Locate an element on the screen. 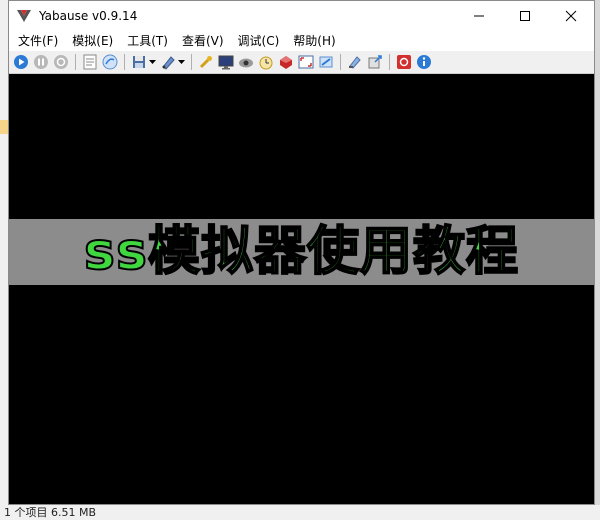 Image resolution: width=600 pixels, height=520 pixels. clock-icon is located at coordinates (266, 63).